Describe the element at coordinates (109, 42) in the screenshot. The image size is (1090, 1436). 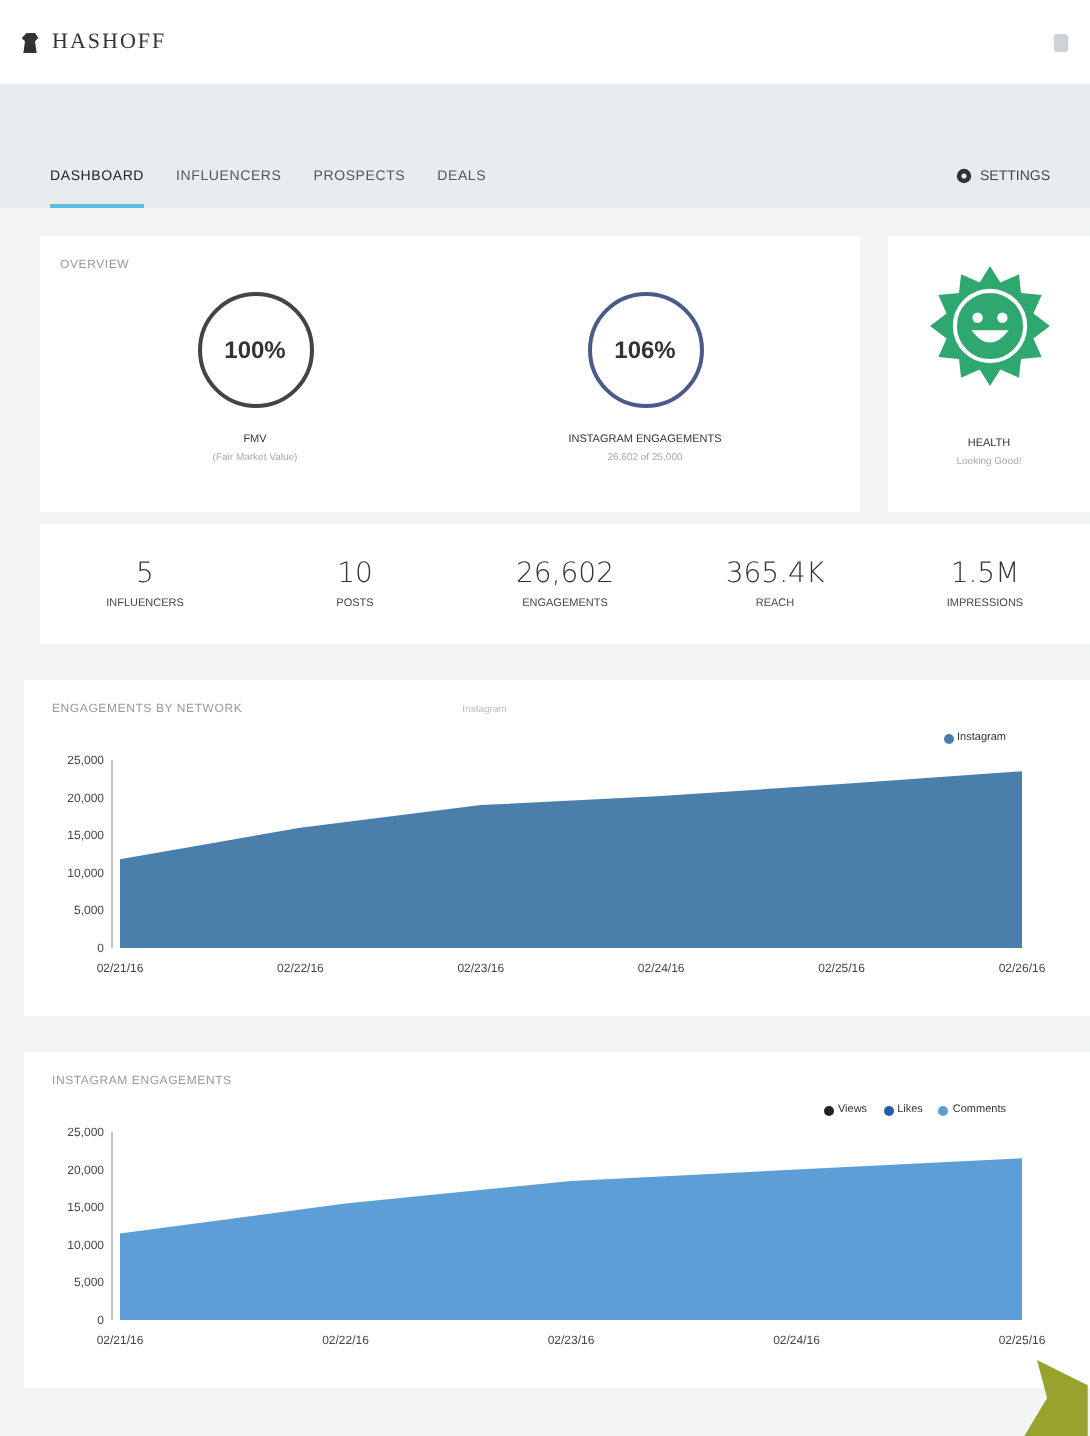
I see `brand-name: HASHOFF` at that location.